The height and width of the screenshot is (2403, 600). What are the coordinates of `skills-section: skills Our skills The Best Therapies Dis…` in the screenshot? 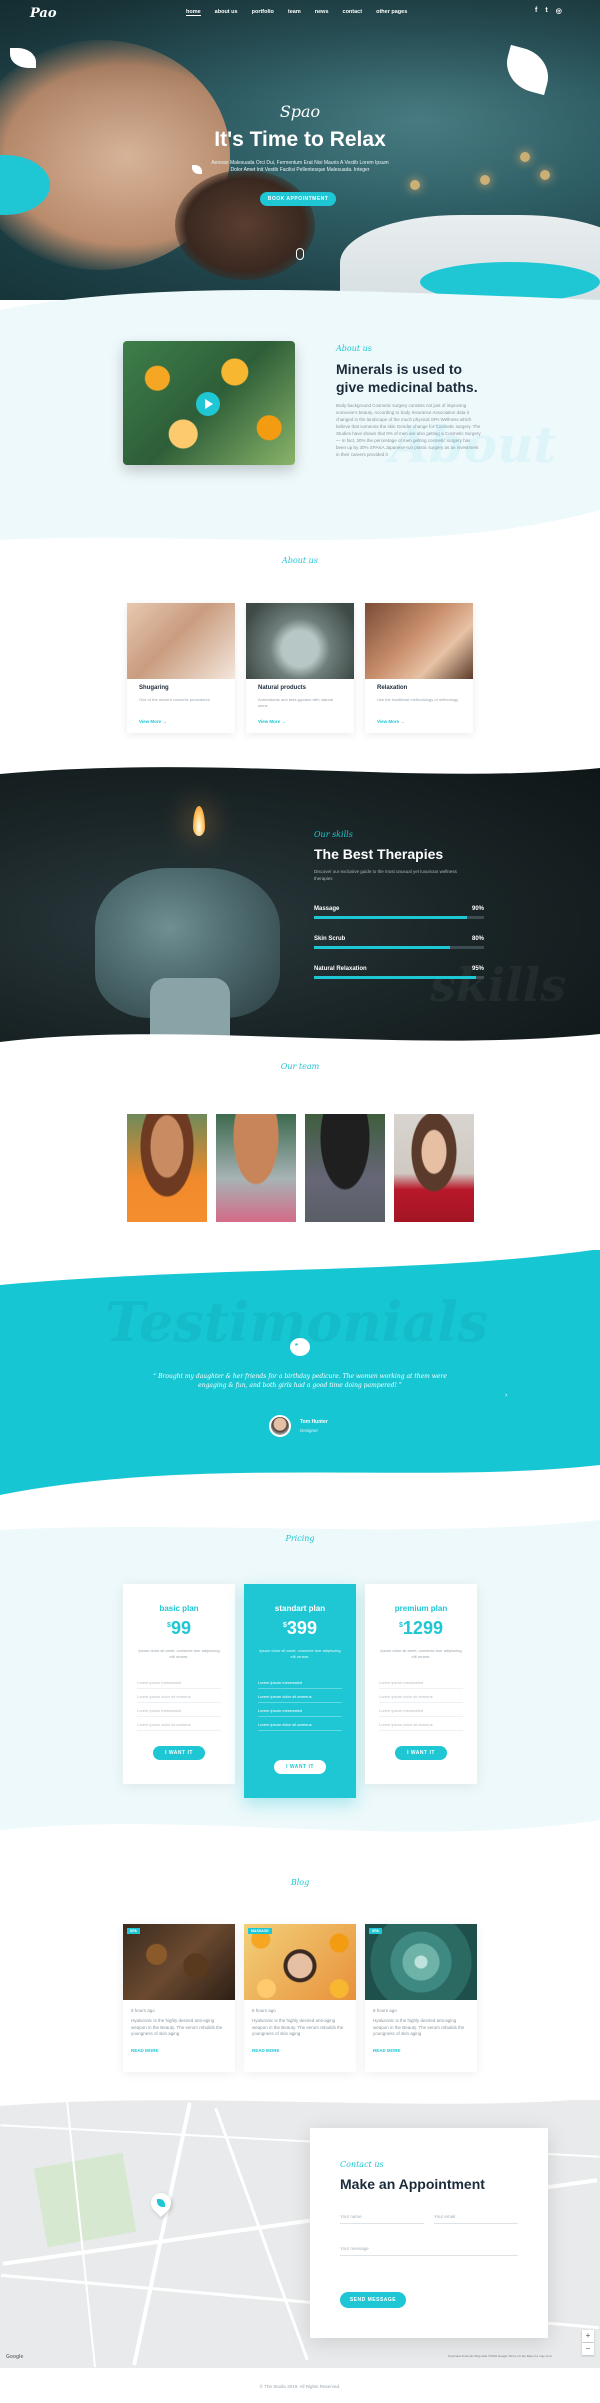 It's located at (300, 908).